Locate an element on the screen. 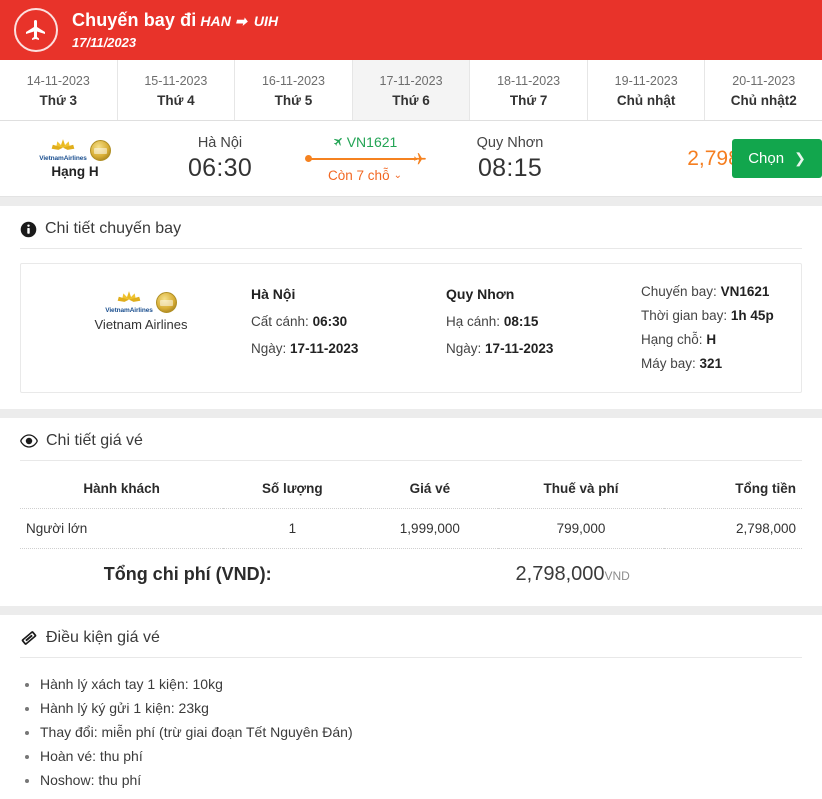 Image resolution: width=822 pixels, height=799 pixels. header-title-row: Chuyến bay đi HAN ➡ UIH is located at coordinates (175, 20).